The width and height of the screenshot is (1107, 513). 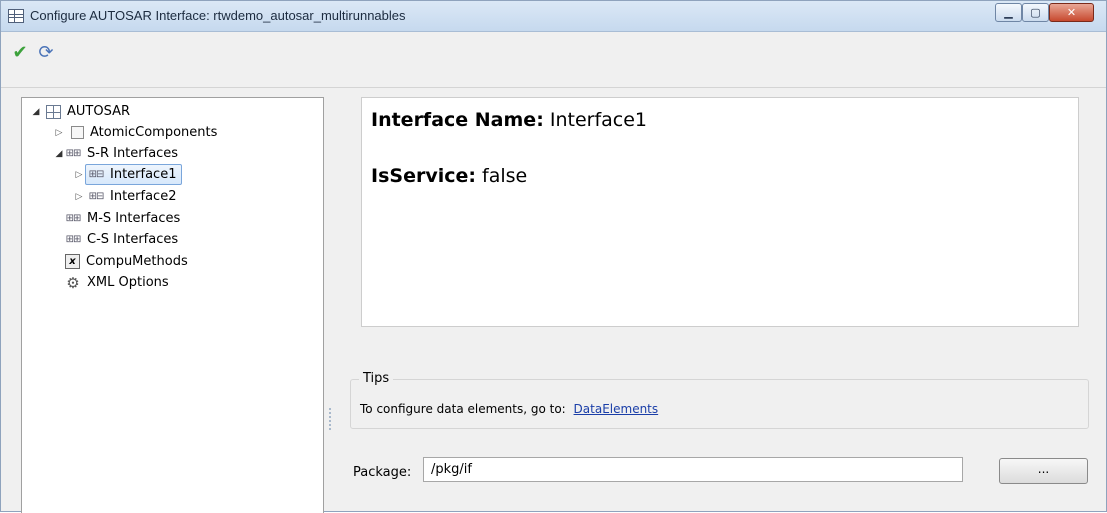 I want to click on data-elements-link: DataElements, so click(x=616, y=409).